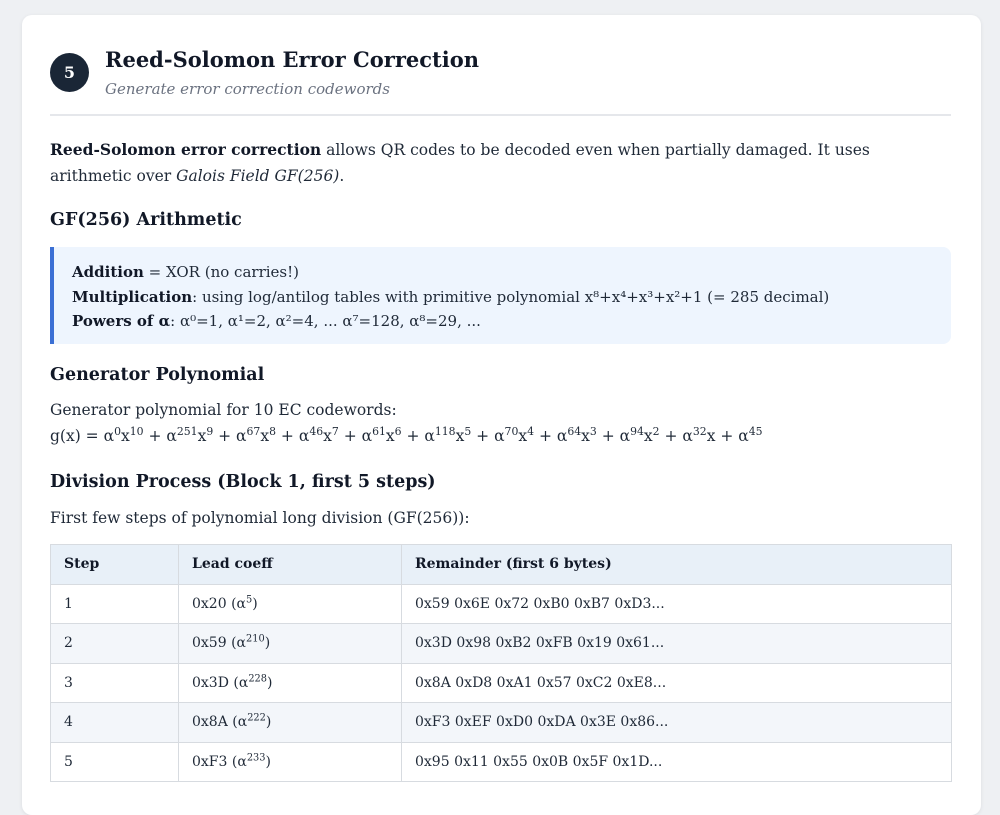 The width and height of the screenshot is (1000, 815). What do you see at coordinates (121, 321) in the screenshot?
I see `arith-label: Powers of α` at bounding box center [121, 321].